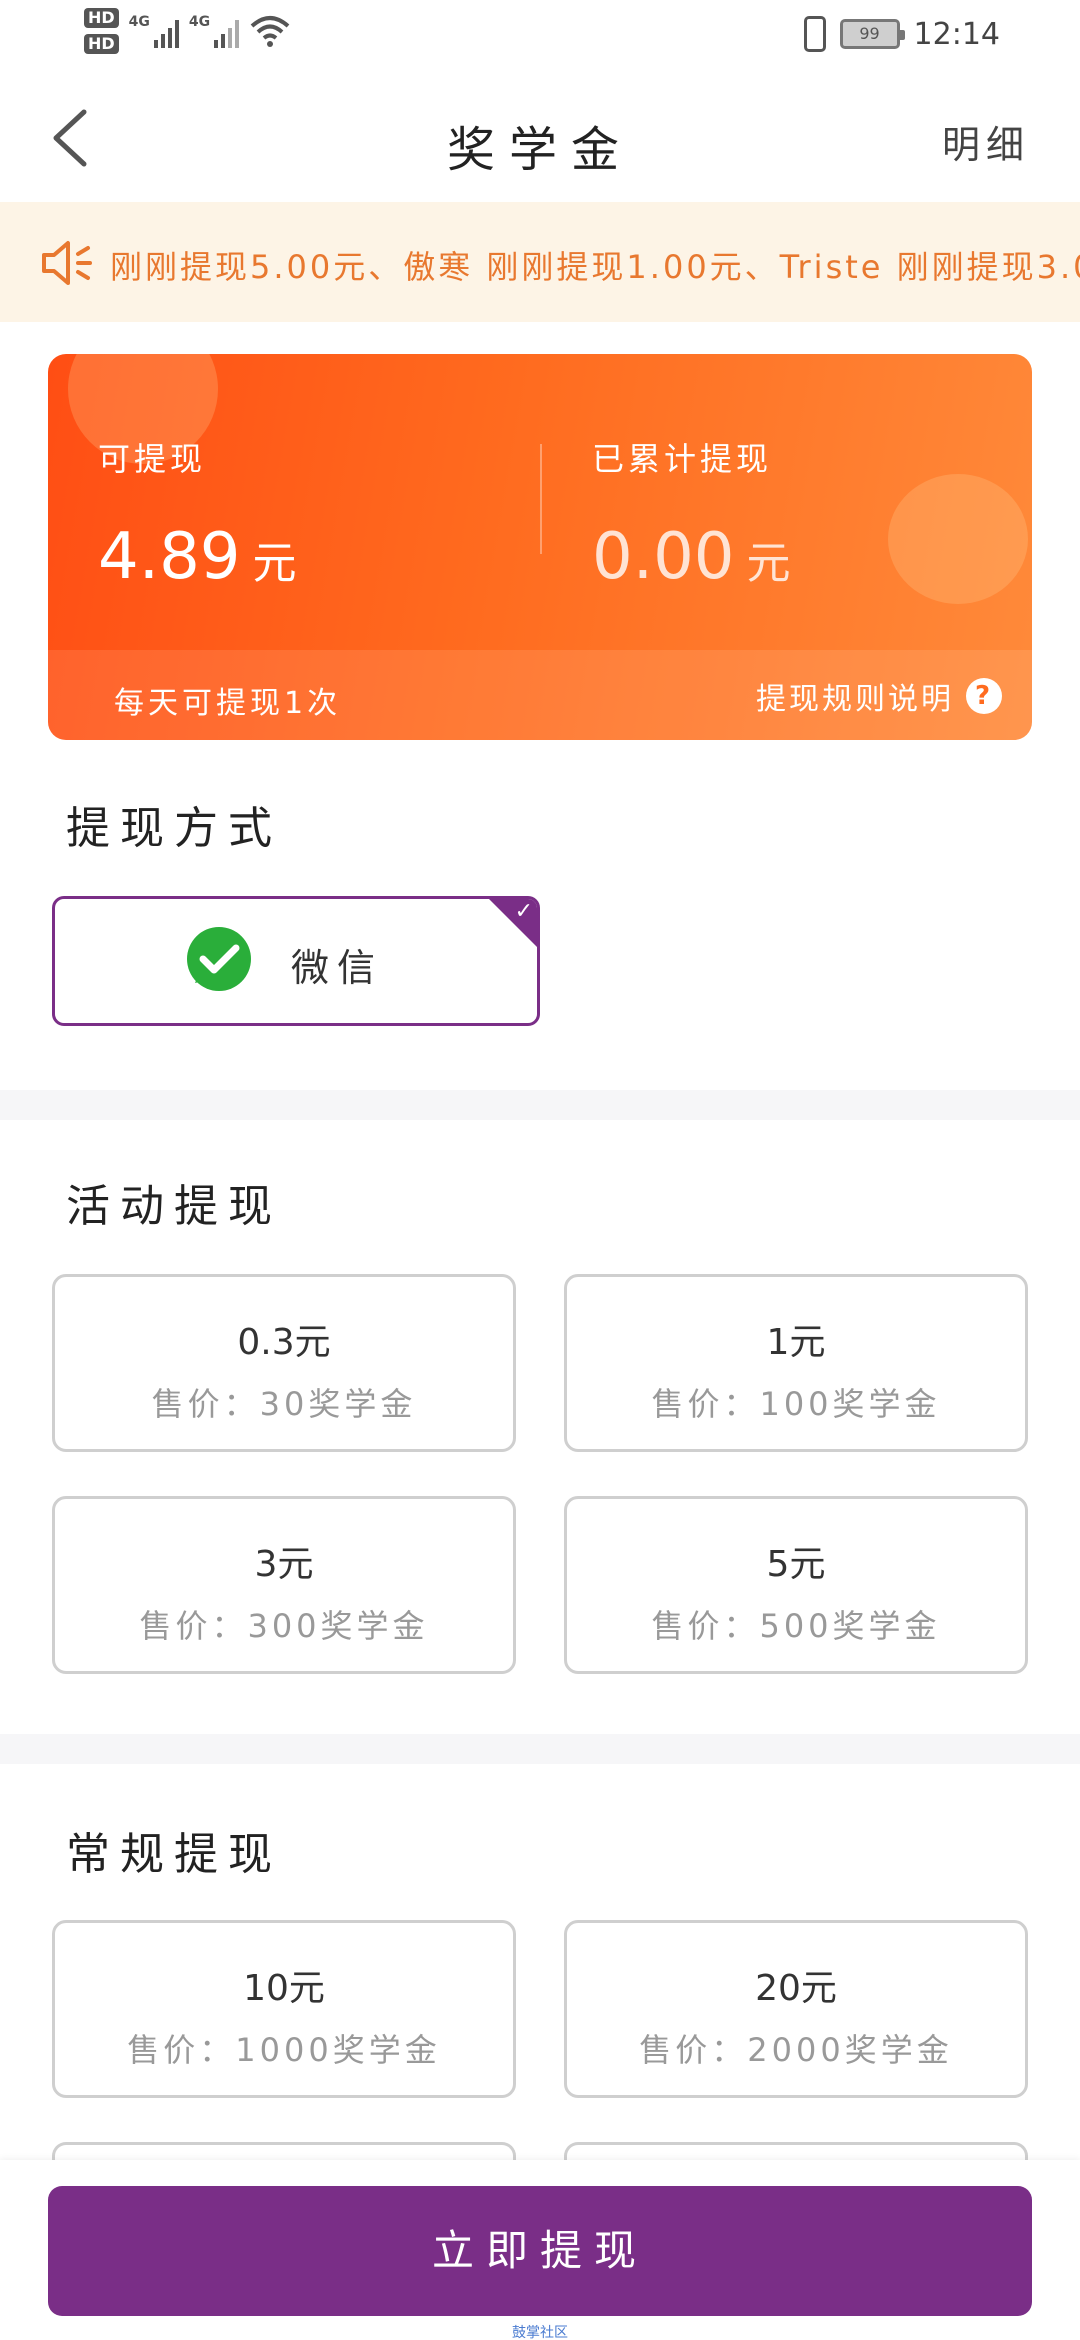 This screenshot has width=1080, height=2340. I want to click on speaker-icon, so click(67, 263).